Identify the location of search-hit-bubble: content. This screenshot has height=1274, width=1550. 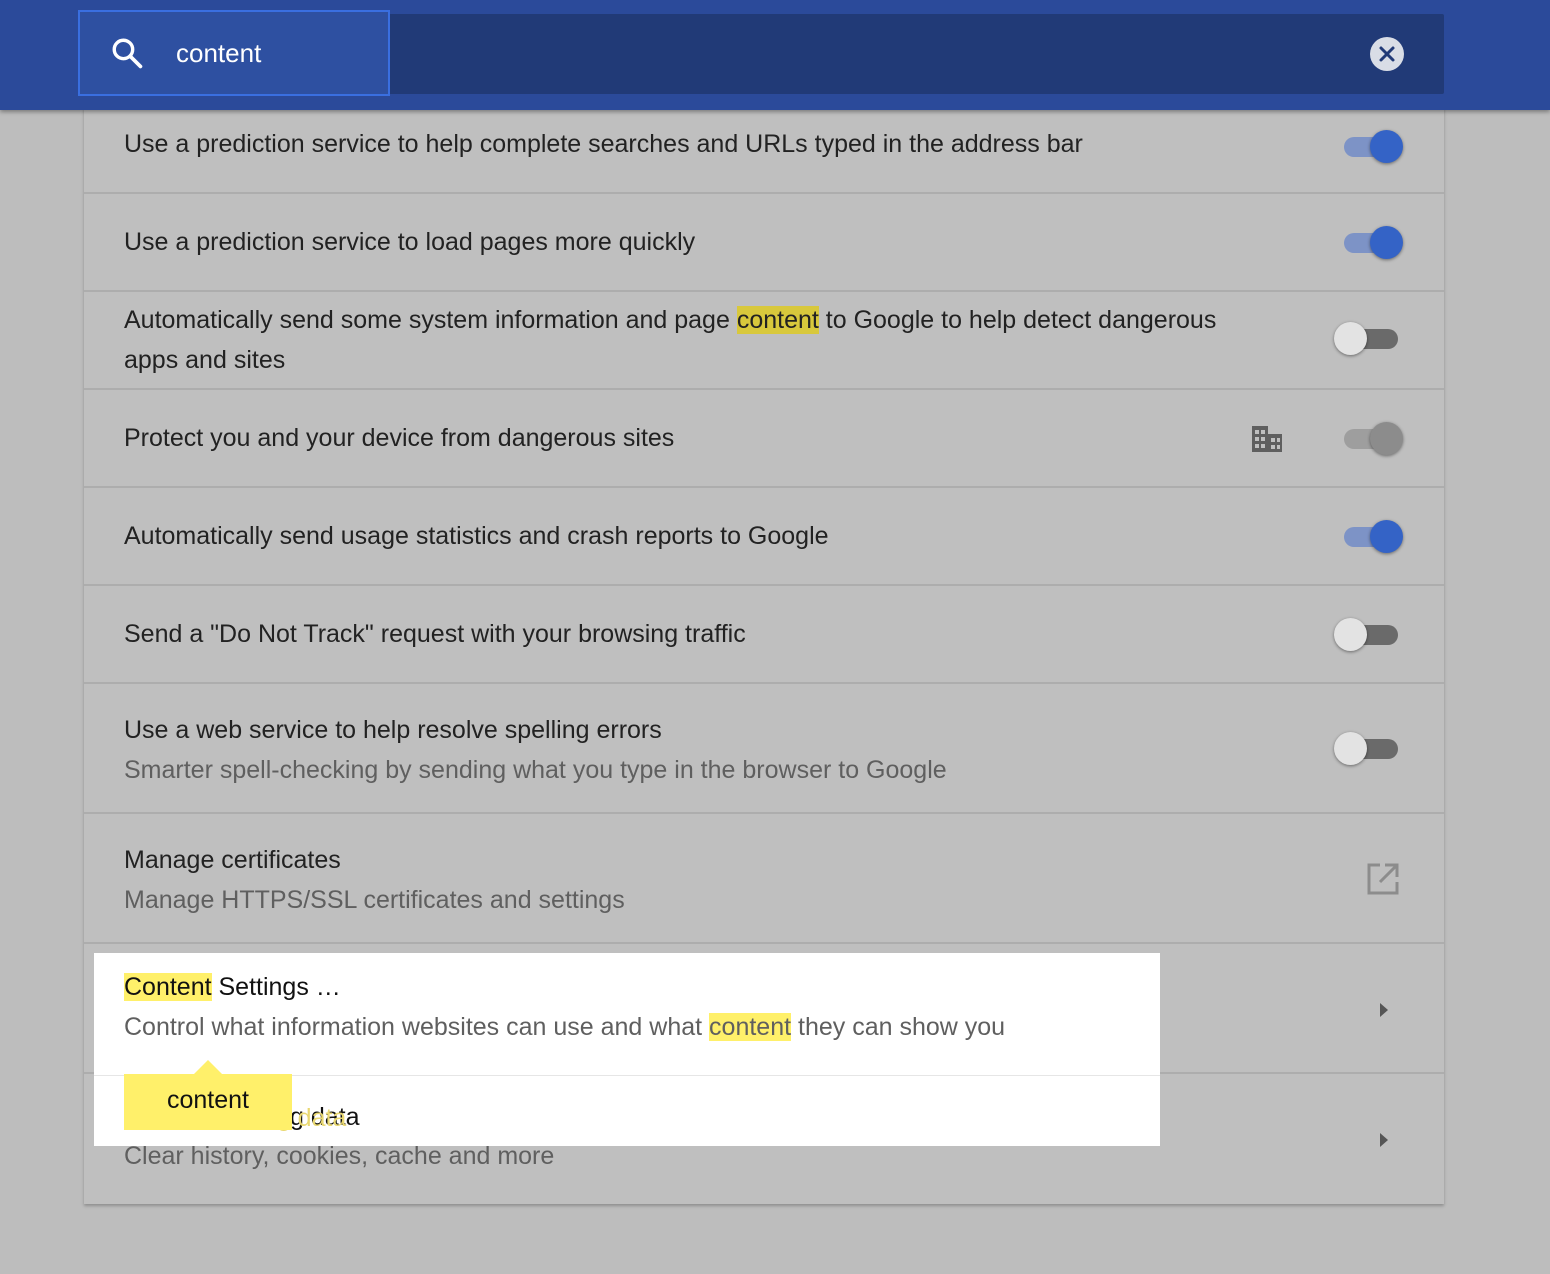
(208, 1095).